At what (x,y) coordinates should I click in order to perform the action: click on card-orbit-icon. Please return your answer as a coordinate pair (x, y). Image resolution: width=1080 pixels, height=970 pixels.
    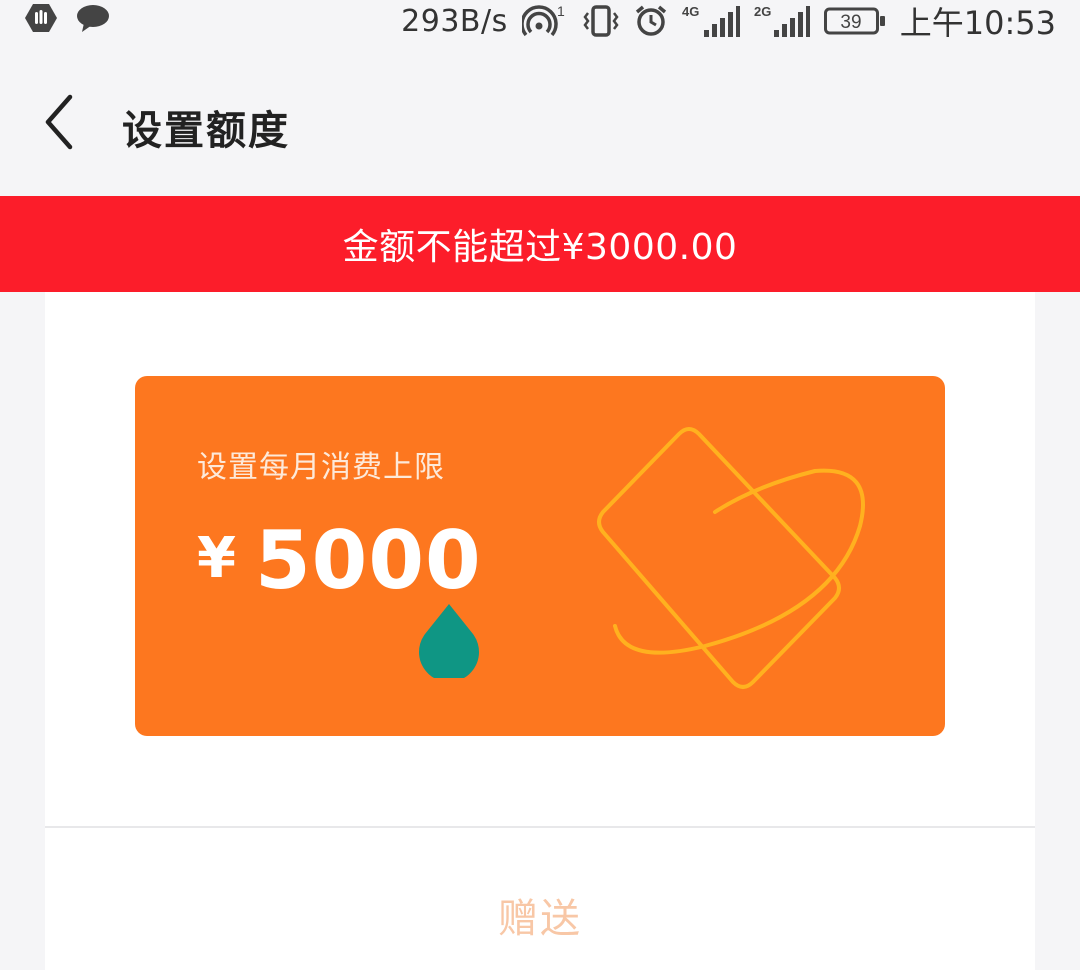
    Looking at the image, I should click on (731, 558).